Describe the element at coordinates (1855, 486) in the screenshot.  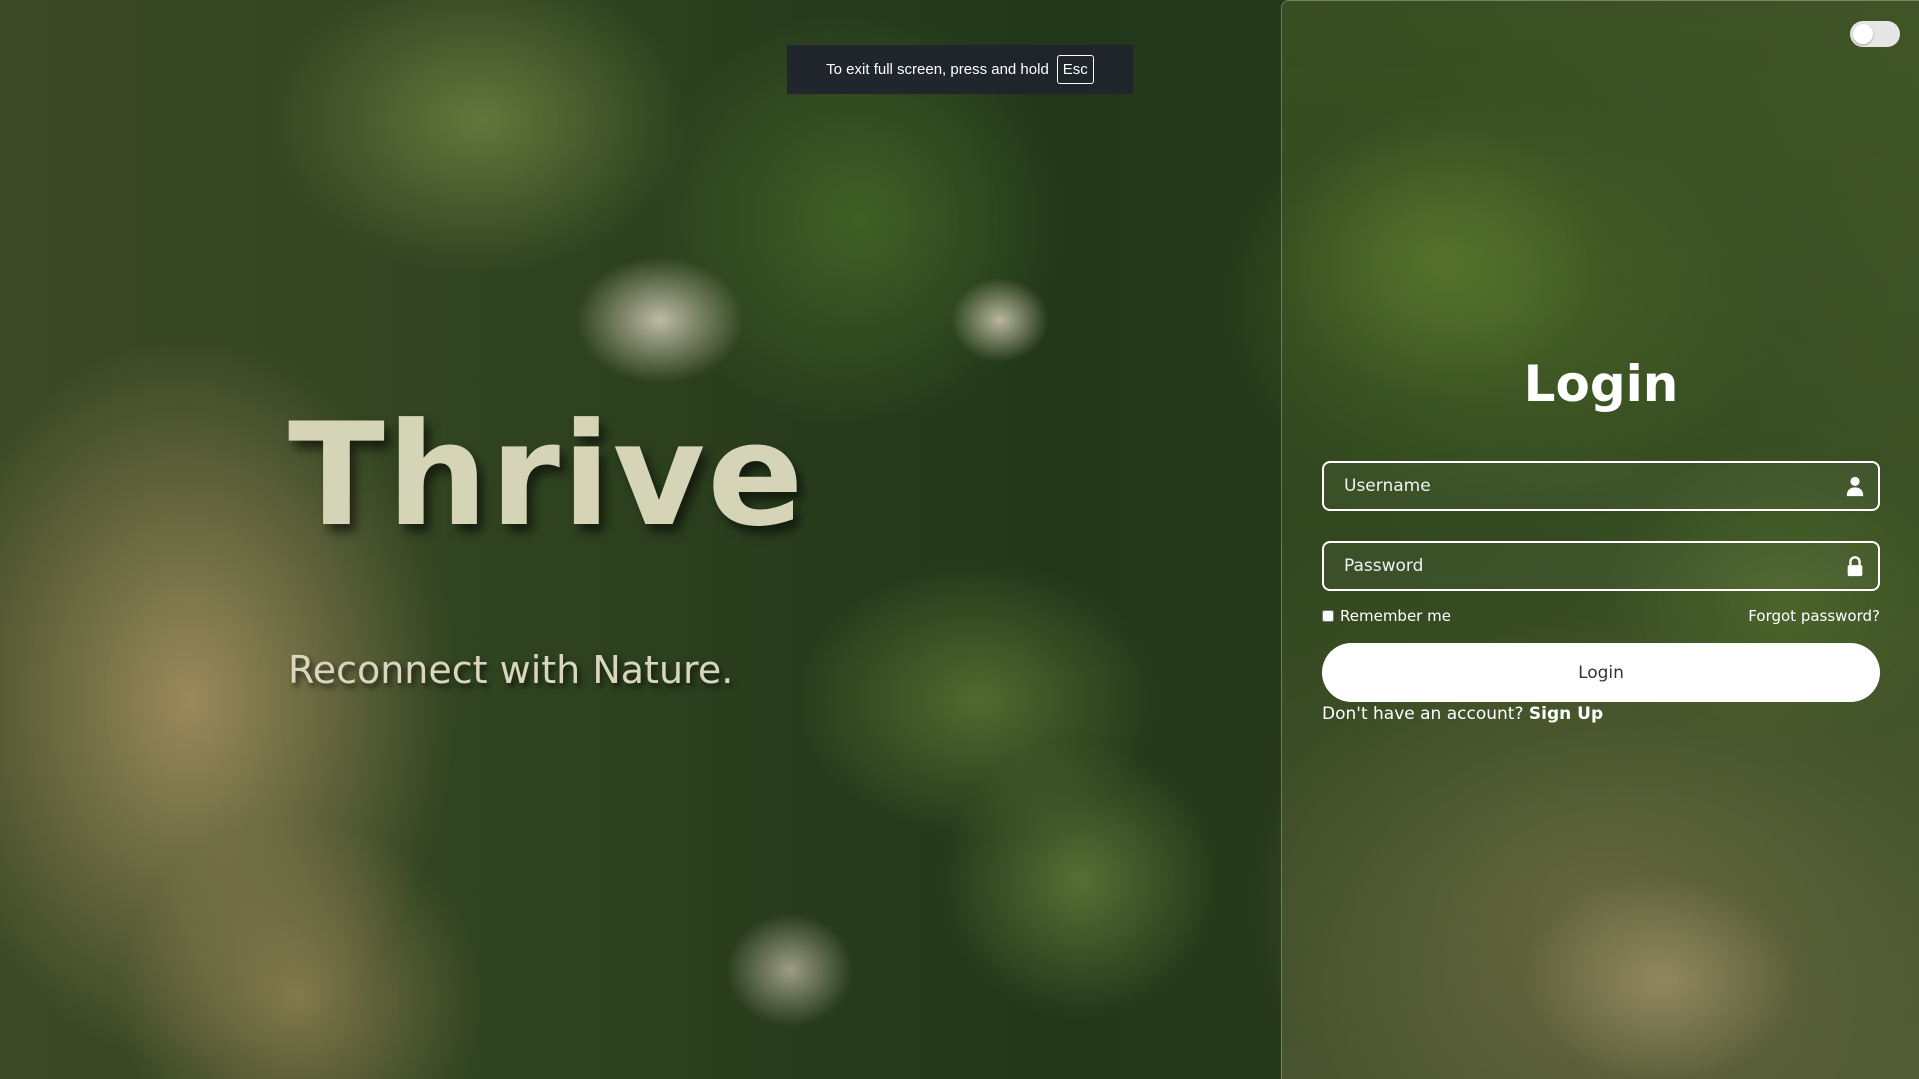
I see `user-icon` at that location.